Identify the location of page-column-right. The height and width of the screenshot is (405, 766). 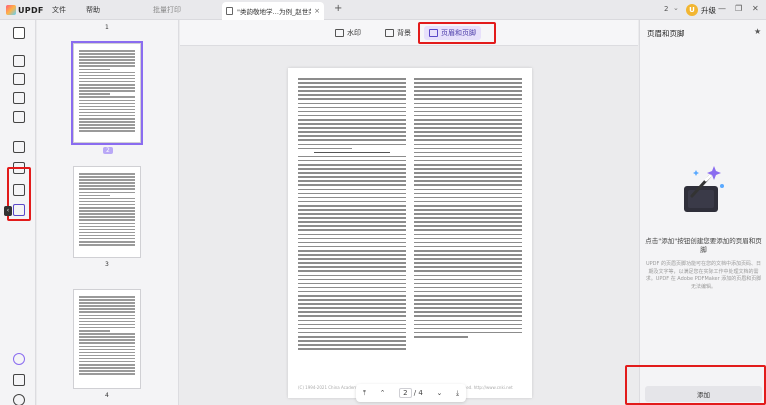
(468, 233).